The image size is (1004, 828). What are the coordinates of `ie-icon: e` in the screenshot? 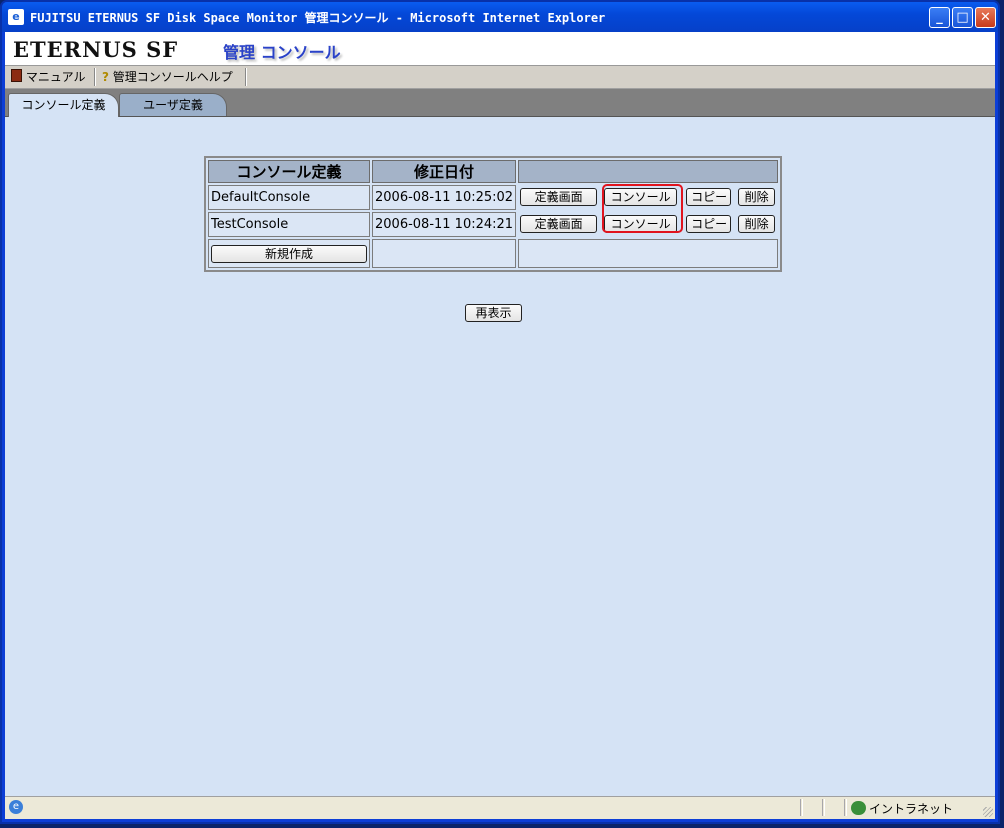 It's located at (16, 17).